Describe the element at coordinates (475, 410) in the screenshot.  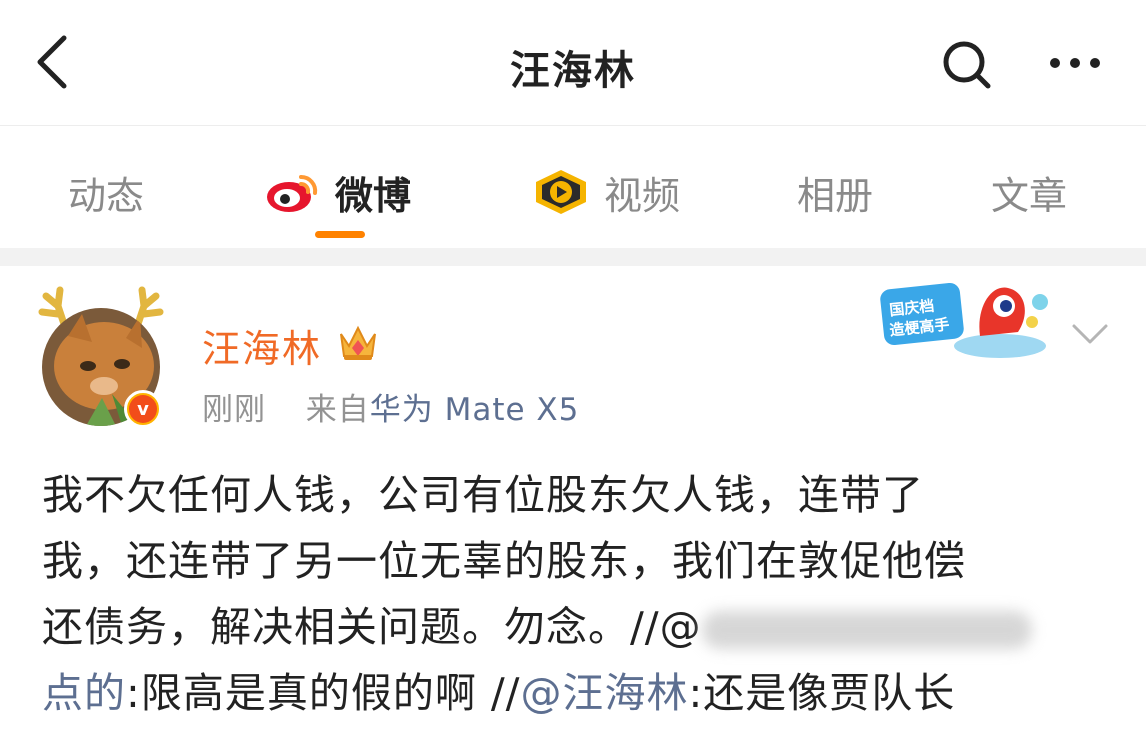
I see `post-source: 华为 Mate X5` at that location.